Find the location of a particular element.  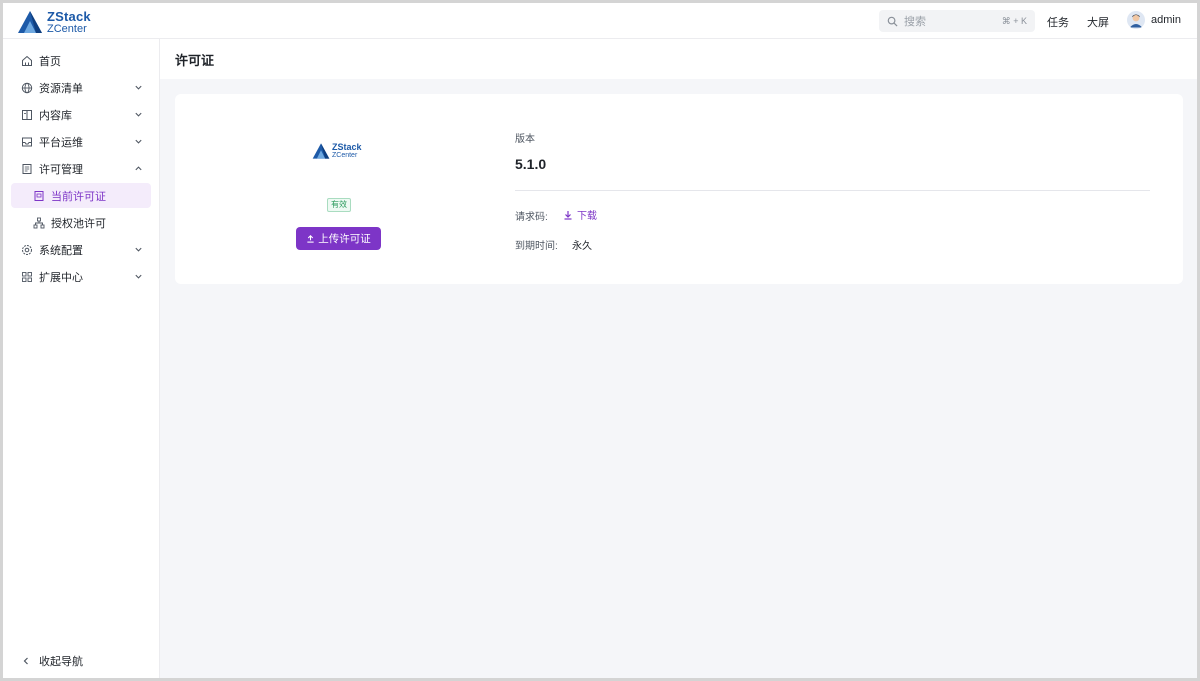

sidebar-item-current-license: 当前许可证 is located at coordinates (81, 195).